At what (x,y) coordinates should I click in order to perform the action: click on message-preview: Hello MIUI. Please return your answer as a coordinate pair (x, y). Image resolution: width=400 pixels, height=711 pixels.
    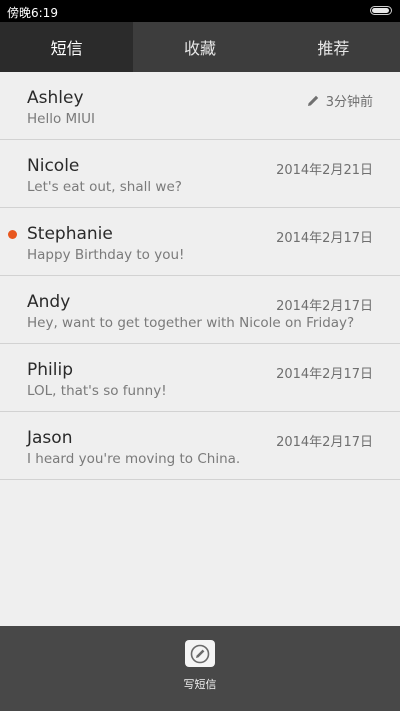
    Looking at the image, I should click on (61, 119).